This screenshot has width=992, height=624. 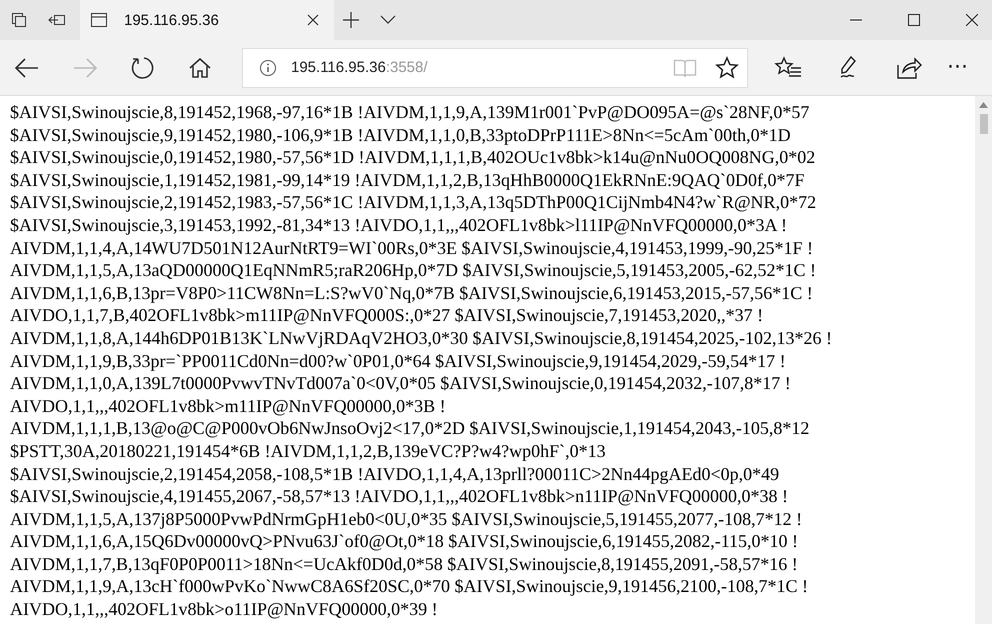 I want to click on favorites-icon, so click(x=788, y=68).